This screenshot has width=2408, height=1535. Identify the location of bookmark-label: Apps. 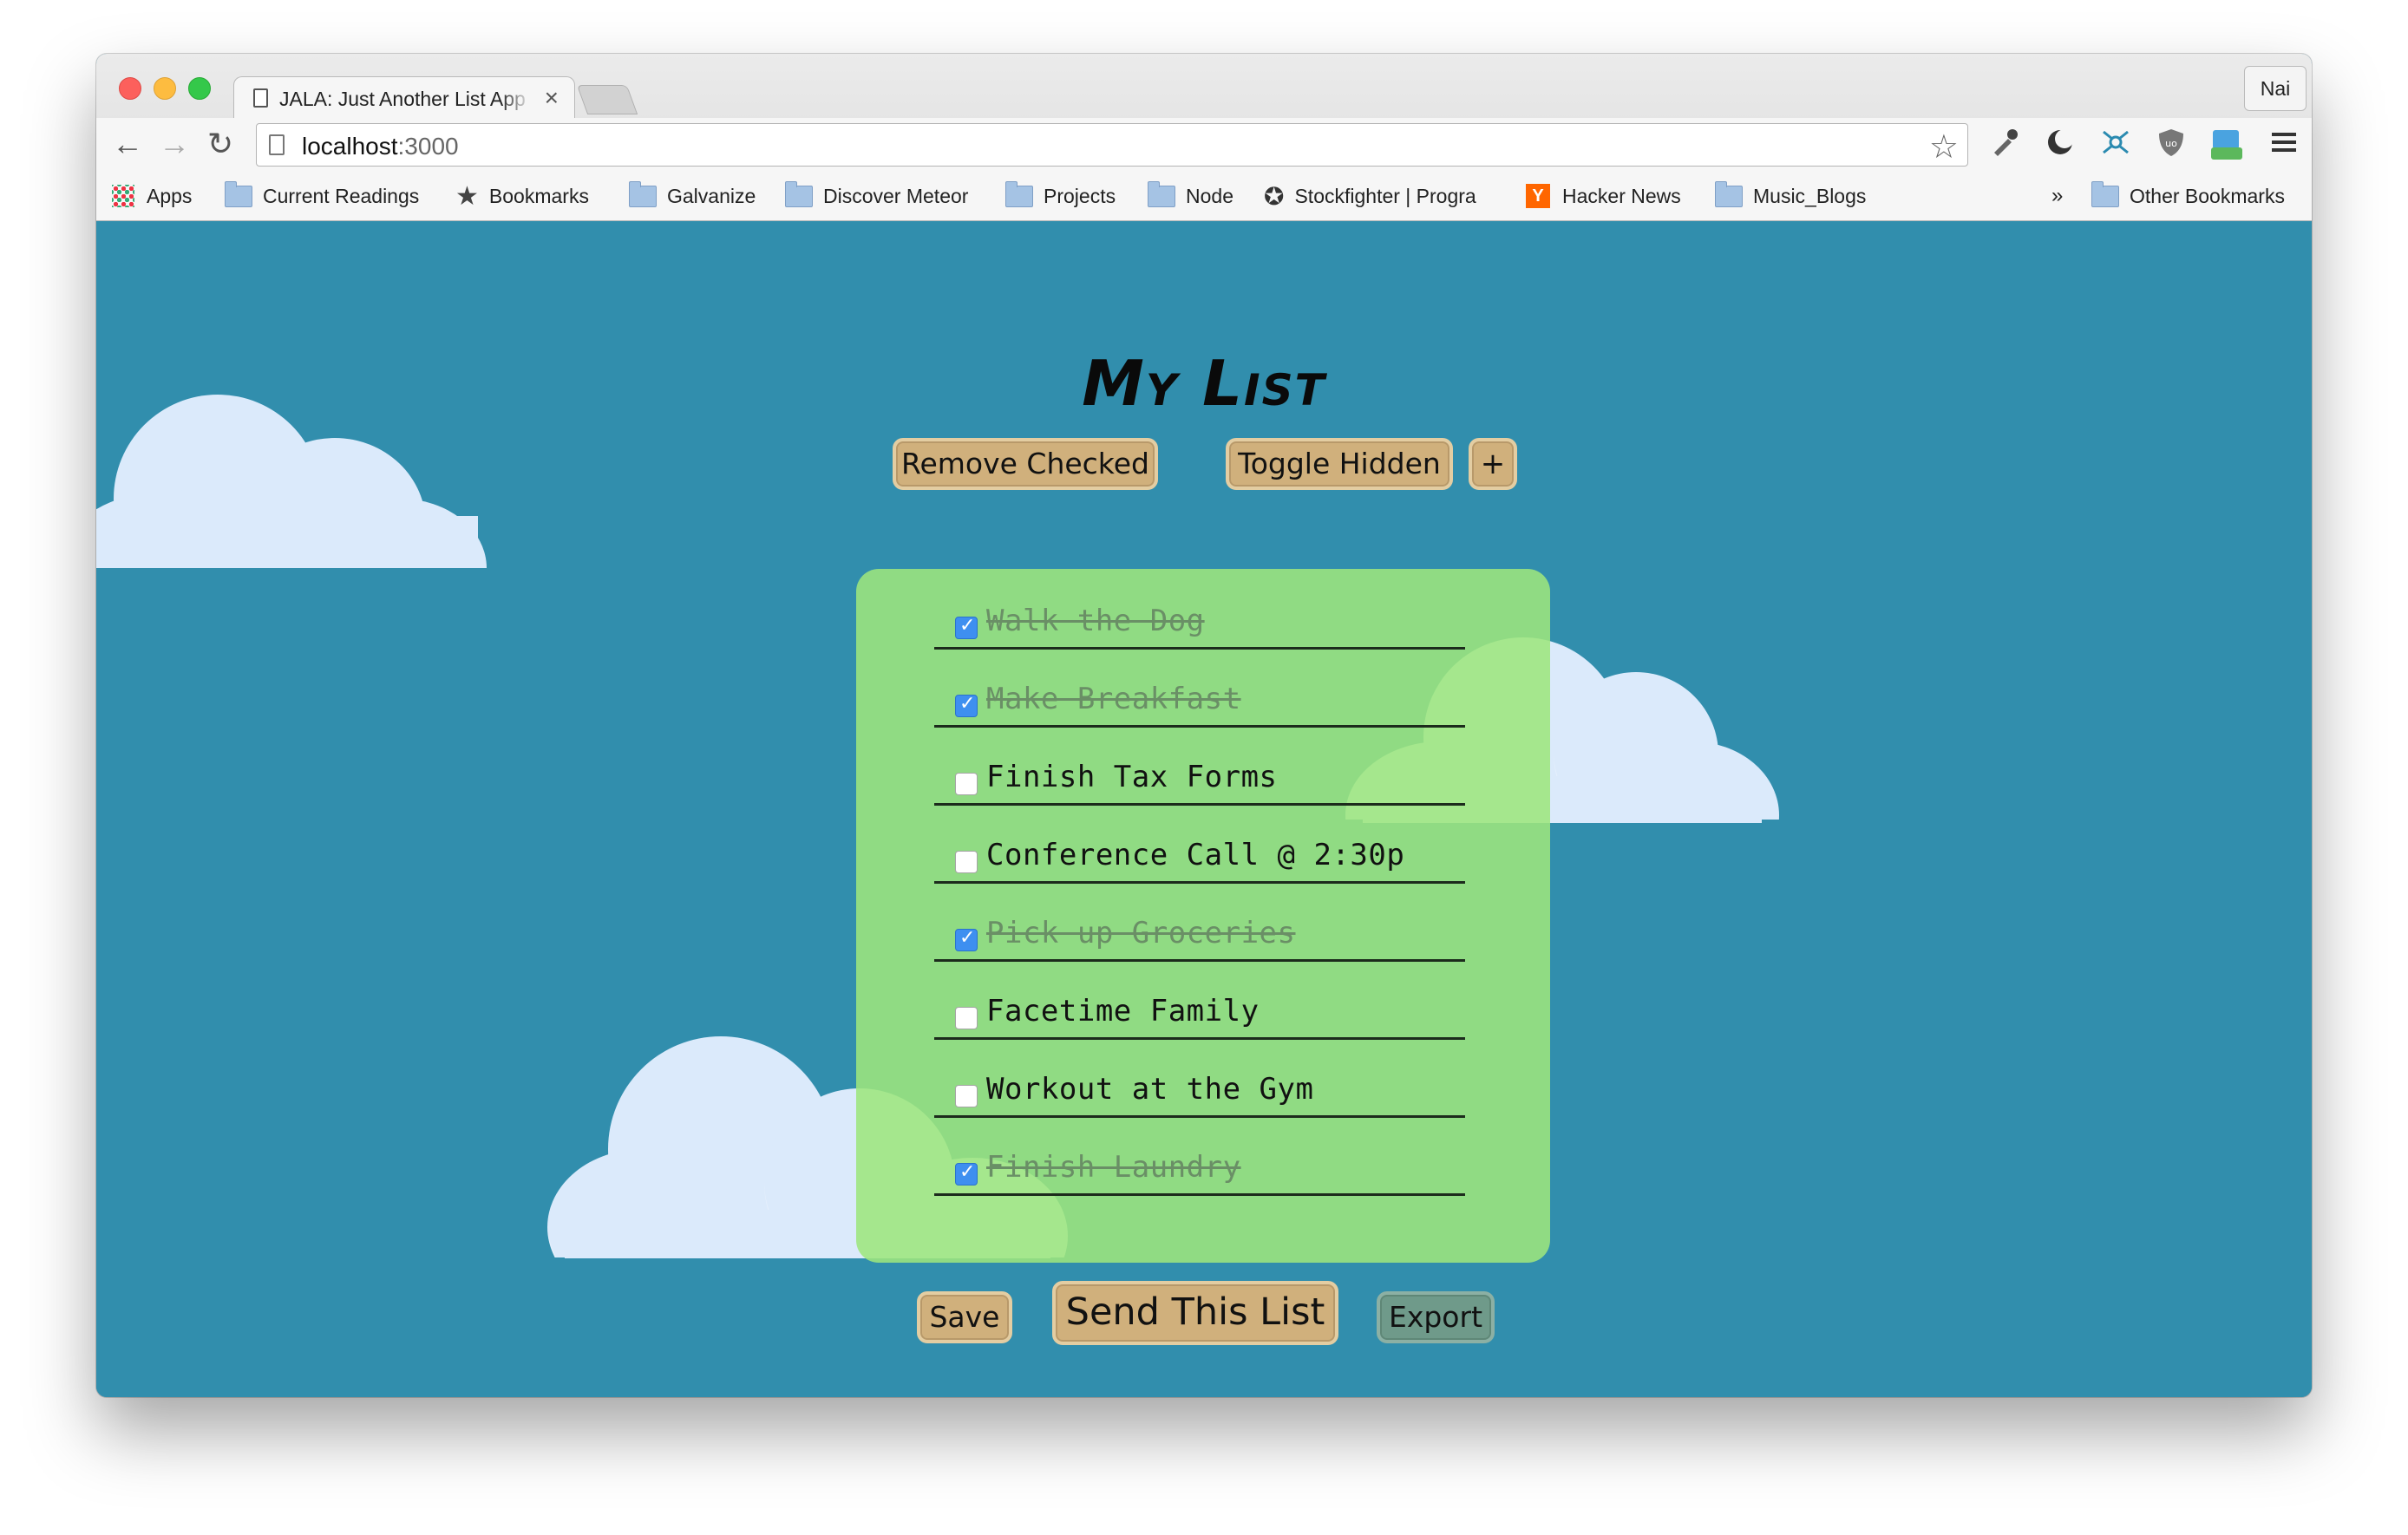
(170, 195).